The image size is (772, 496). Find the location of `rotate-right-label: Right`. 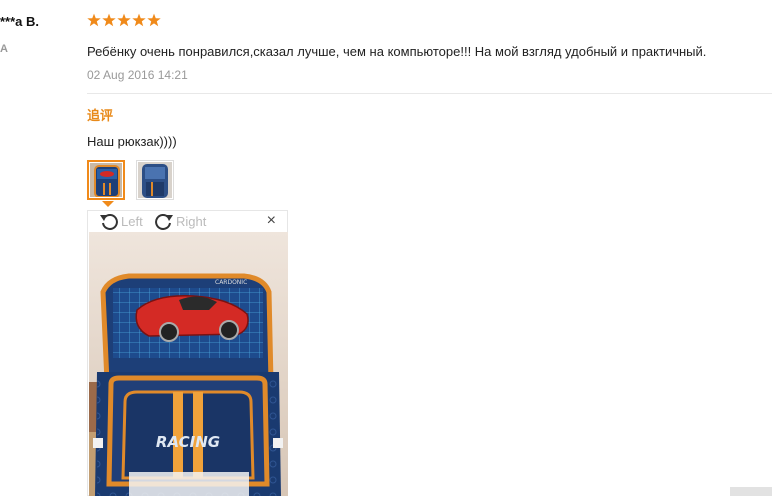

rotate-right-label: Right is located at coordinates (191, 221).